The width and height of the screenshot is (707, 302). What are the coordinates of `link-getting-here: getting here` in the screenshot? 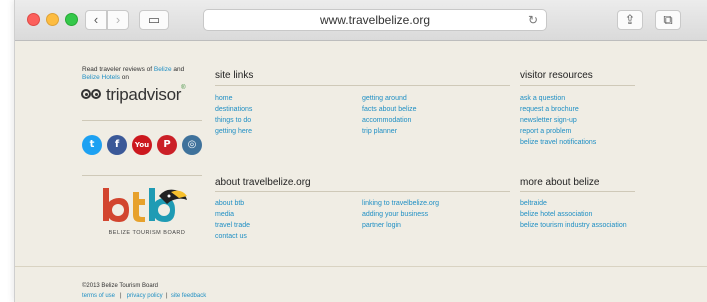 It's located at (233, 131).